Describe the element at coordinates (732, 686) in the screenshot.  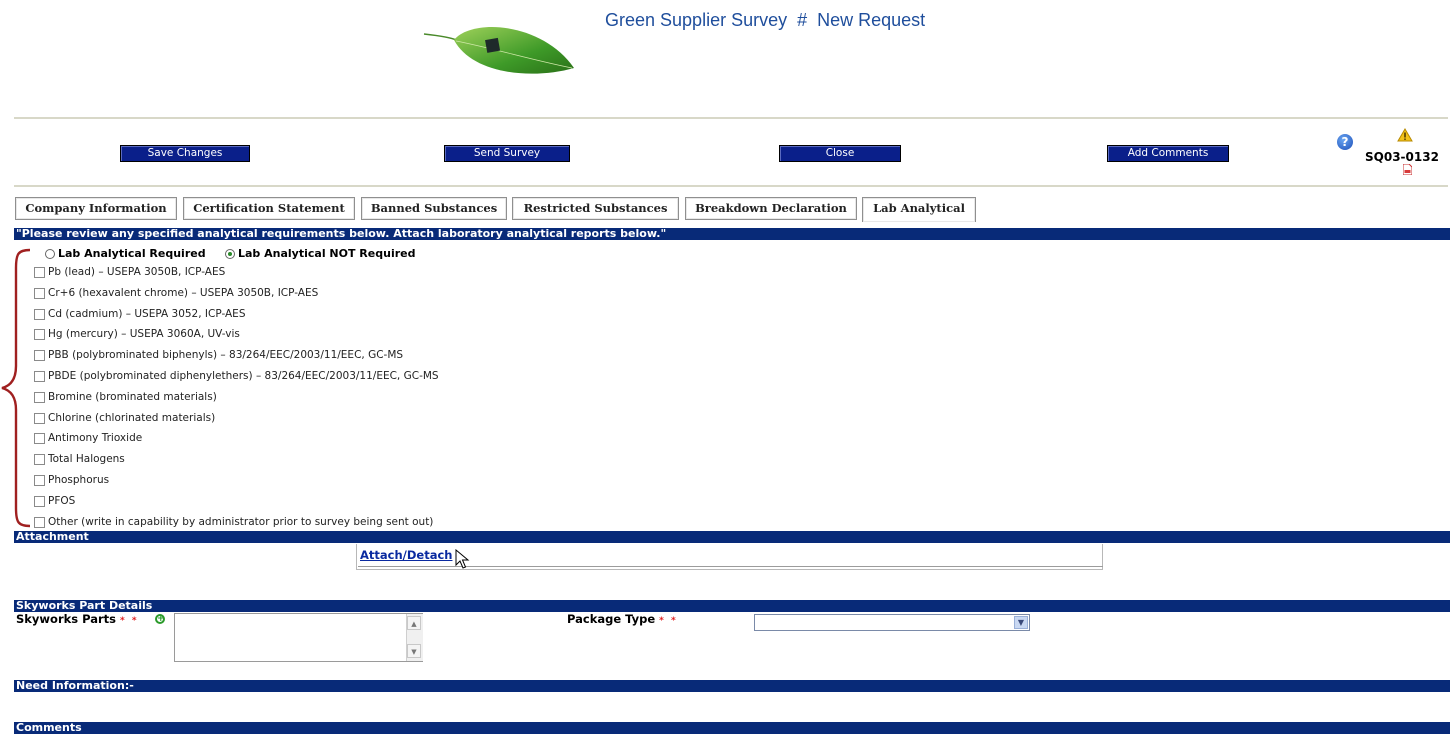
I see `need-information-bar: Need Information:-` at that location.